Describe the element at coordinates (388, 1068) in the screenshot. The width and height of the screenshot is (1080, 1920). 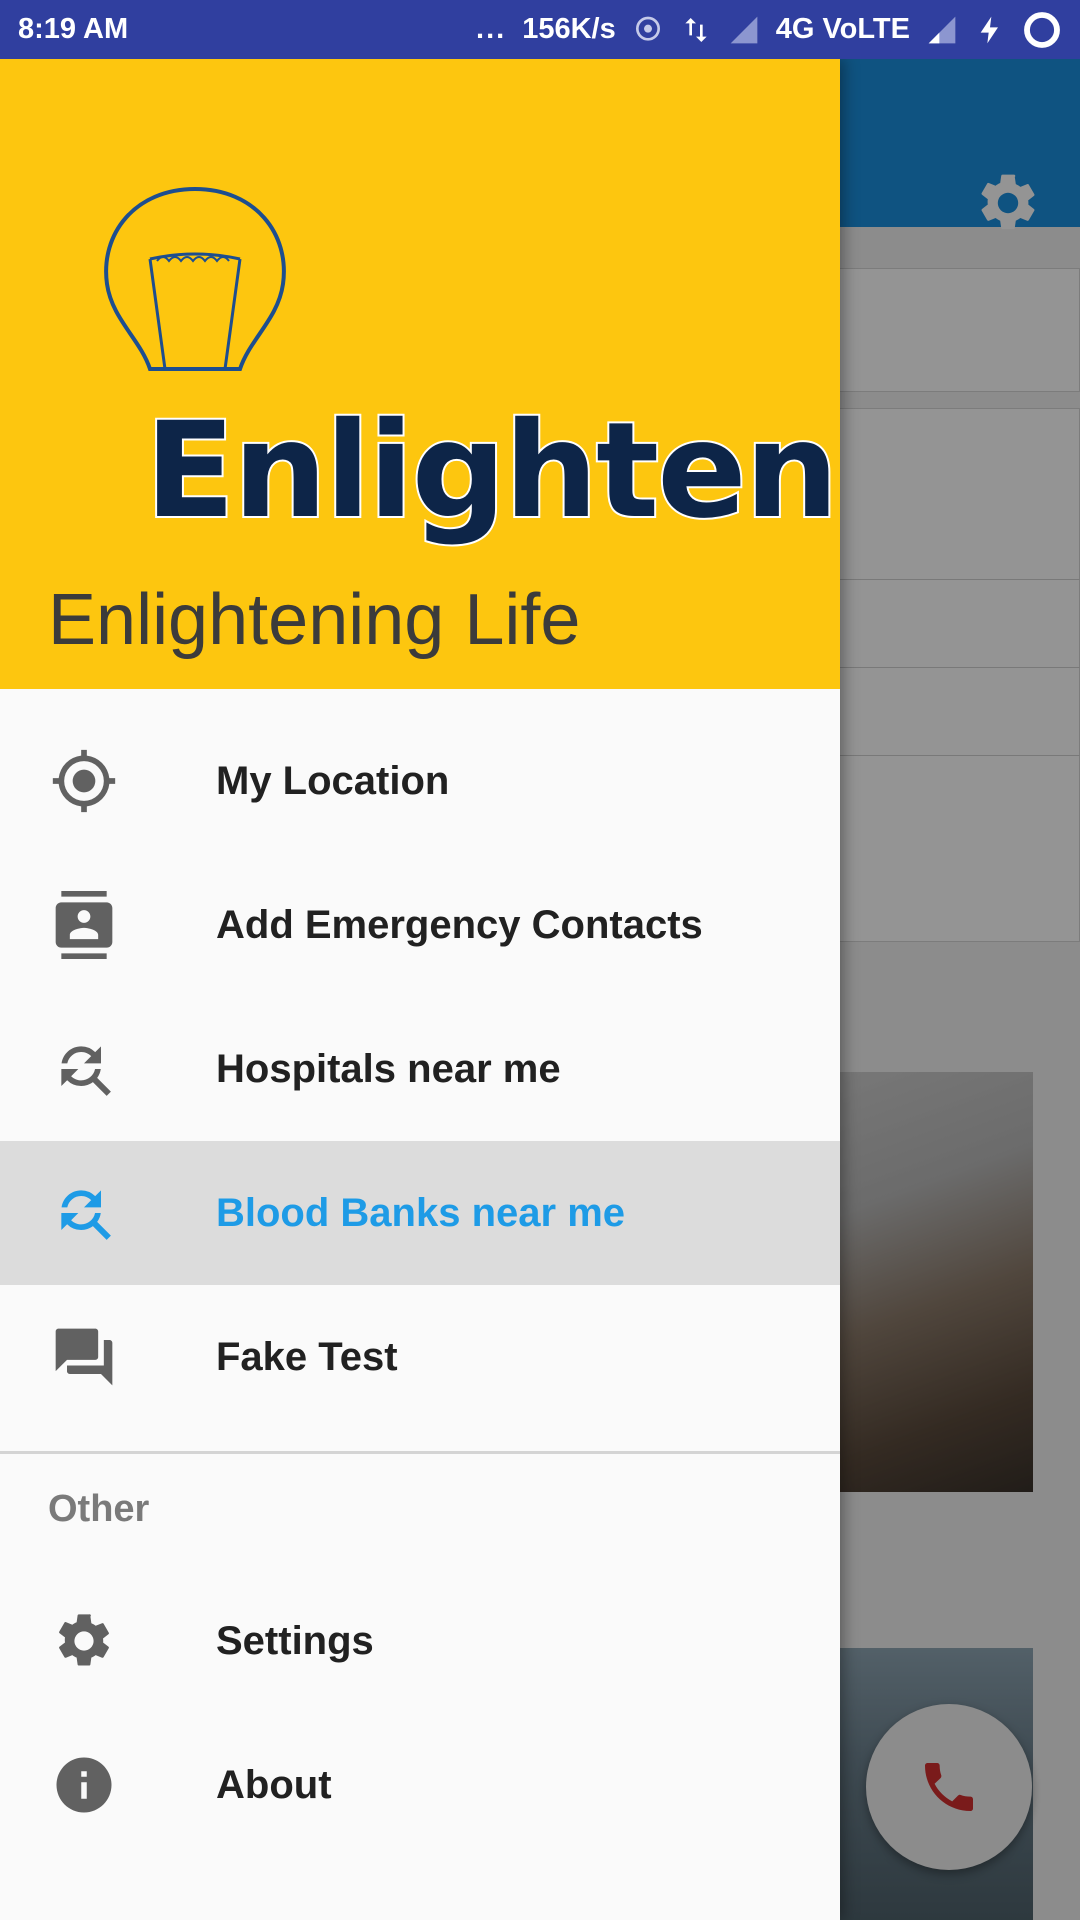
I see `menu-label: Hospitals near me` at that location.